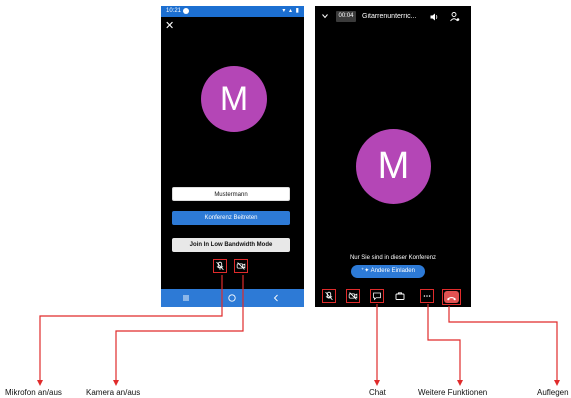 The width and height of the screenshot is (571, 398). What do you see at coordinates (113, 392) in the screenshot?
I see `annotation-camera: Kamera an/aus` at bounding box center [113, 392].